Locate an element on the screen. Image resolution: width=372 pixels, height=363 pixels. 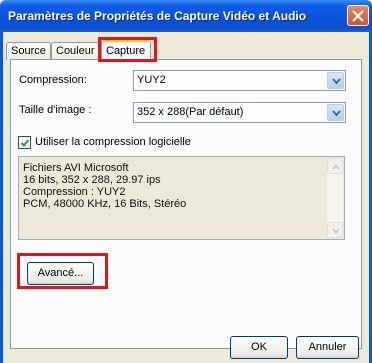
software-compression-label: Utiliser la compression logicielle is located at coordinates (113, 142).